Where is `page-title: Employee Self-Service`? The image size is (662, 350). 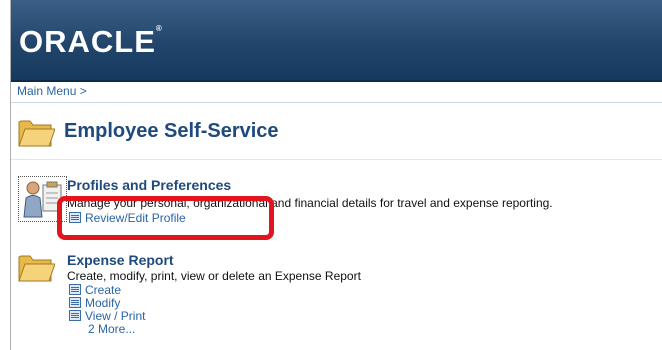
page-title: Employee Self-Service is located at coordinates (171, 131).